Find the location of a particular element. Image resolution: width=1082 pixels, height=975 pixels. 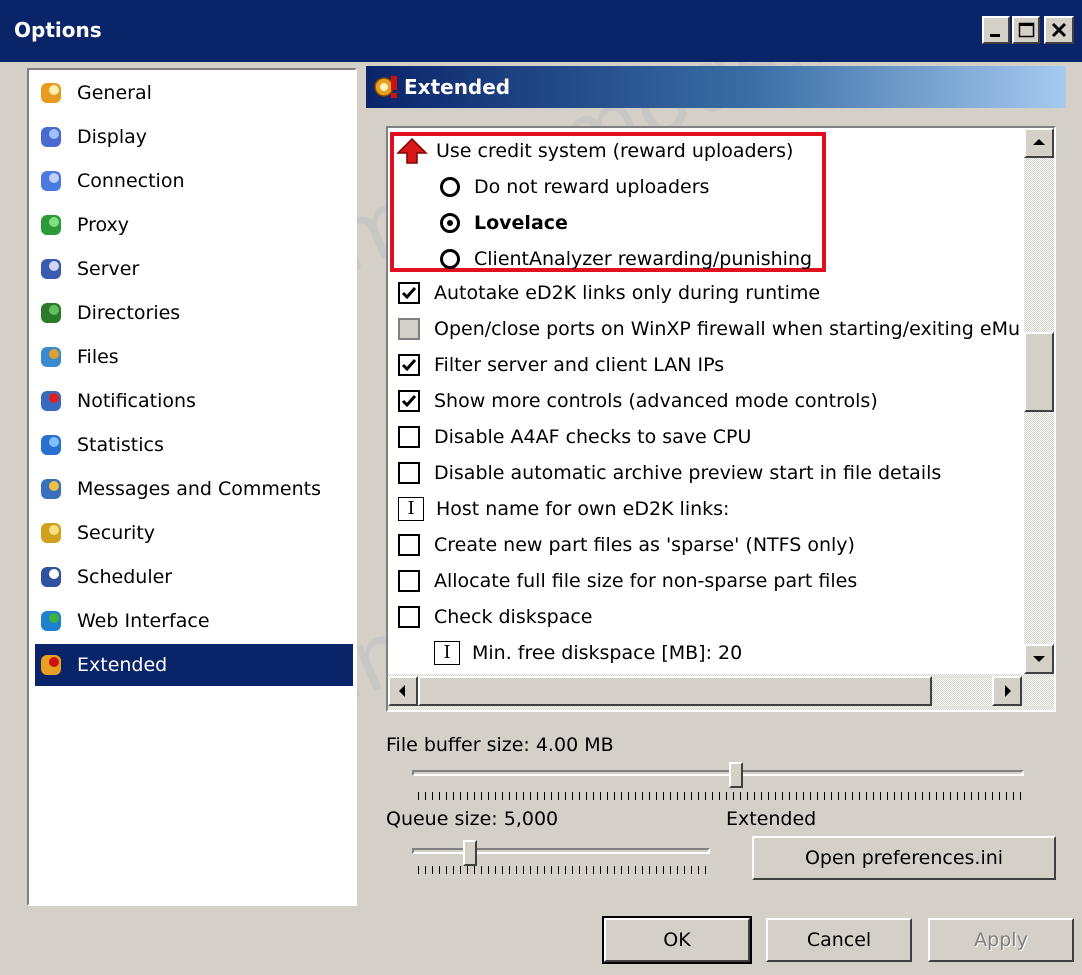

minimize-icon is located at coordinates (995, 35).